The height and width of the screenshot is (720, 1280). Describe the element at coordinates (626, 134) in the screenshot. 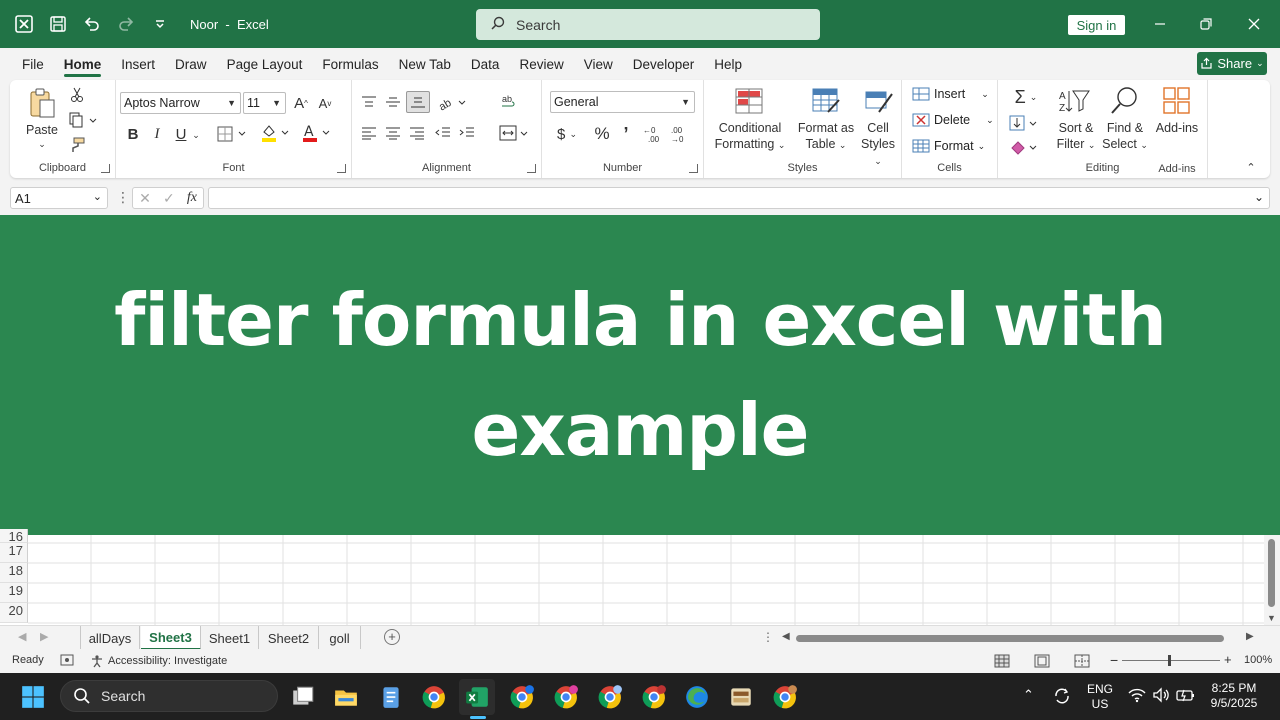

I see `comma-style-button: ’` at that location.